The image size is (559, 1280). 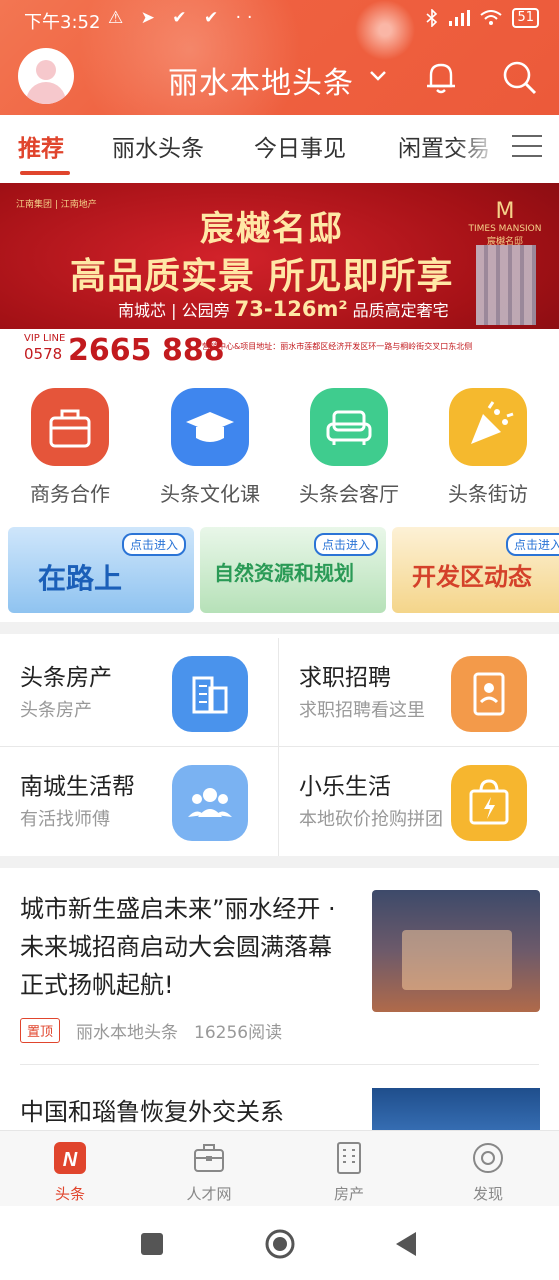 I want to click on pinned-badge: 置顶, so click(x=40, y=1030).